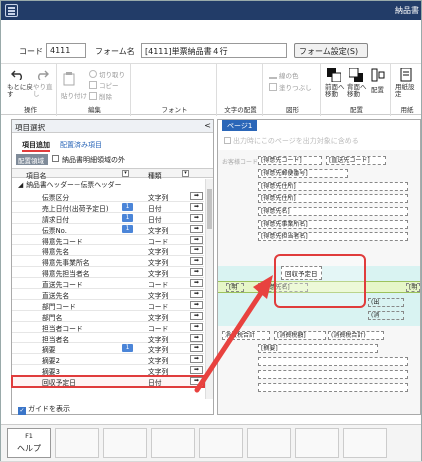 The image size is (422, 462). Describe the element at coordinates (75, 208) in the screenshot. I see `item-name: 売上日付(出荷予定日)` at that location.